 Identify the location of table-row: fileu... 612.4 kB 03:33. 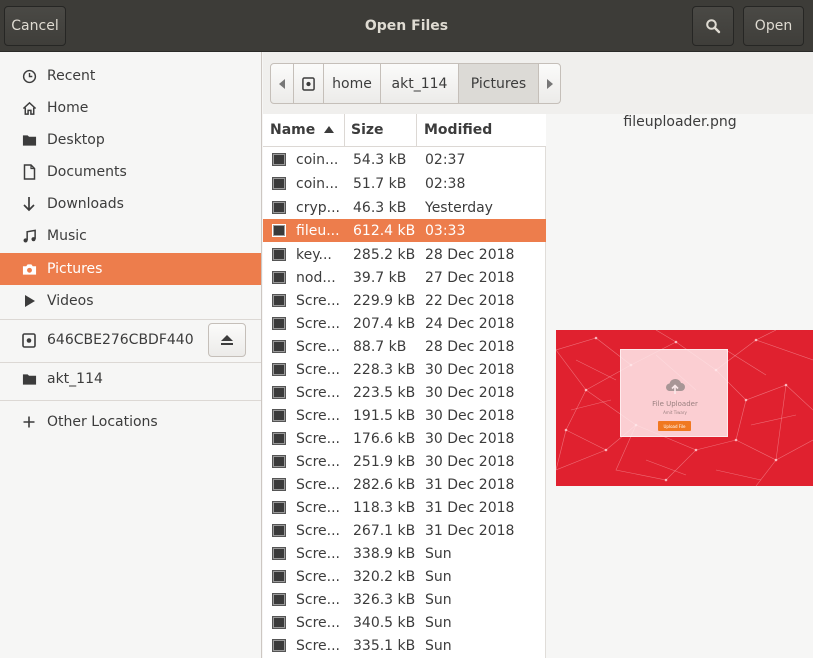
(404, 230).